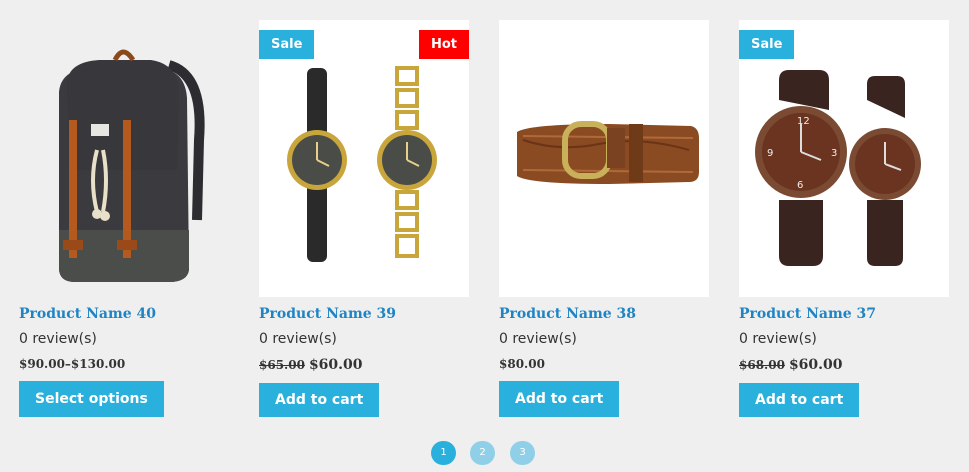  Describe the element at coordinates (91, 399) in the screenshot. I see `select-options-button: Select options` at that location.